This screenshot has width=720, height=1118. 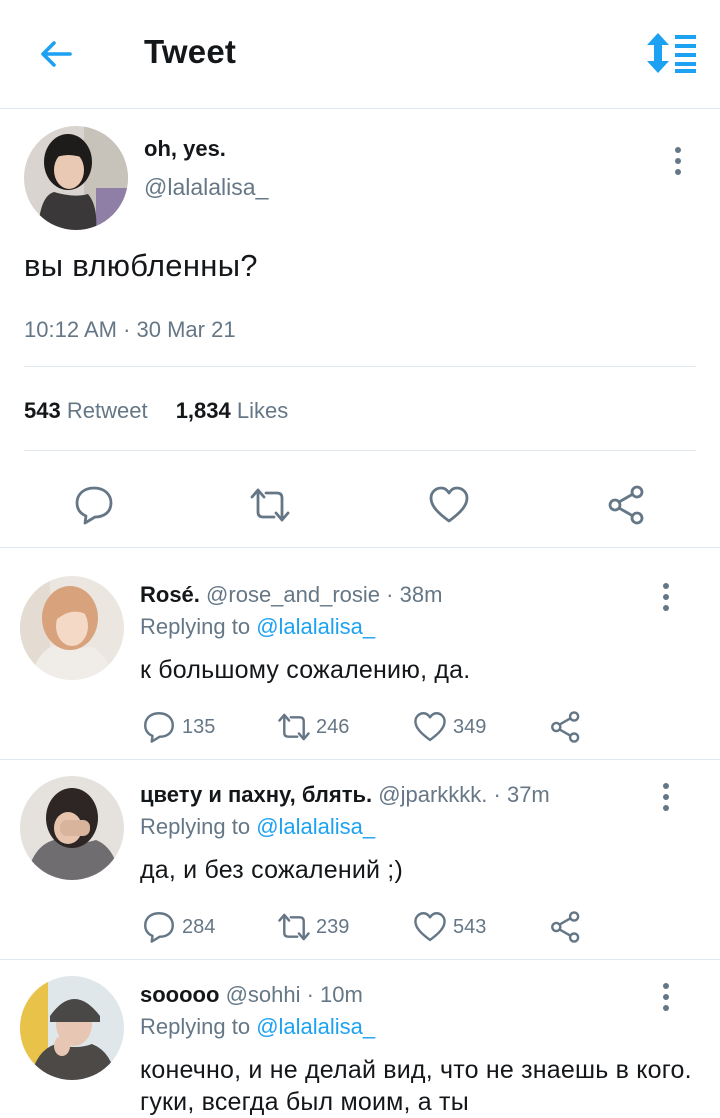 What do you see at coordinates (360, 512) in the screenshot?
I see `tweet-actions` at bounding box center [360, 512].